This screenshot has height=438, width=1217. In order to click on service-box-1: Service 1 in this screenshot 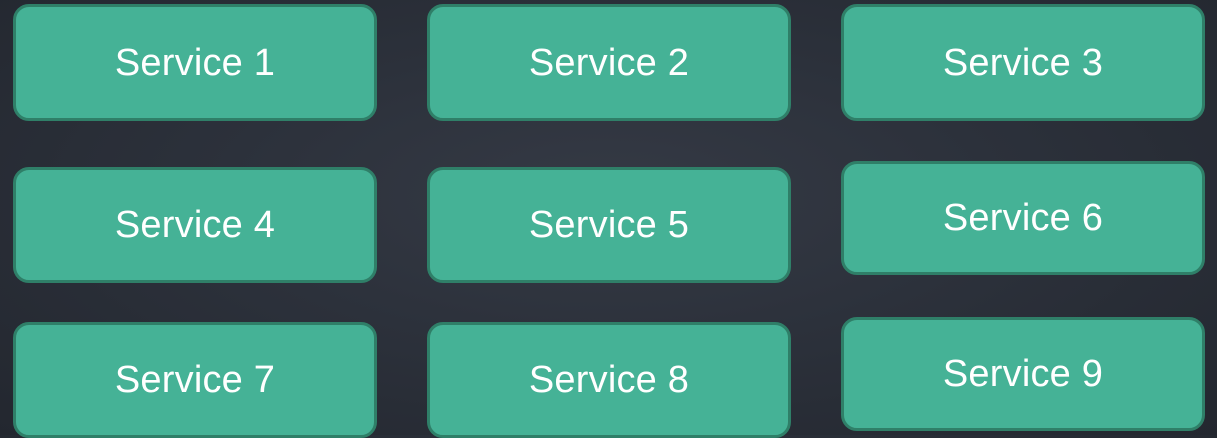, I will do `click(195, 62)`.